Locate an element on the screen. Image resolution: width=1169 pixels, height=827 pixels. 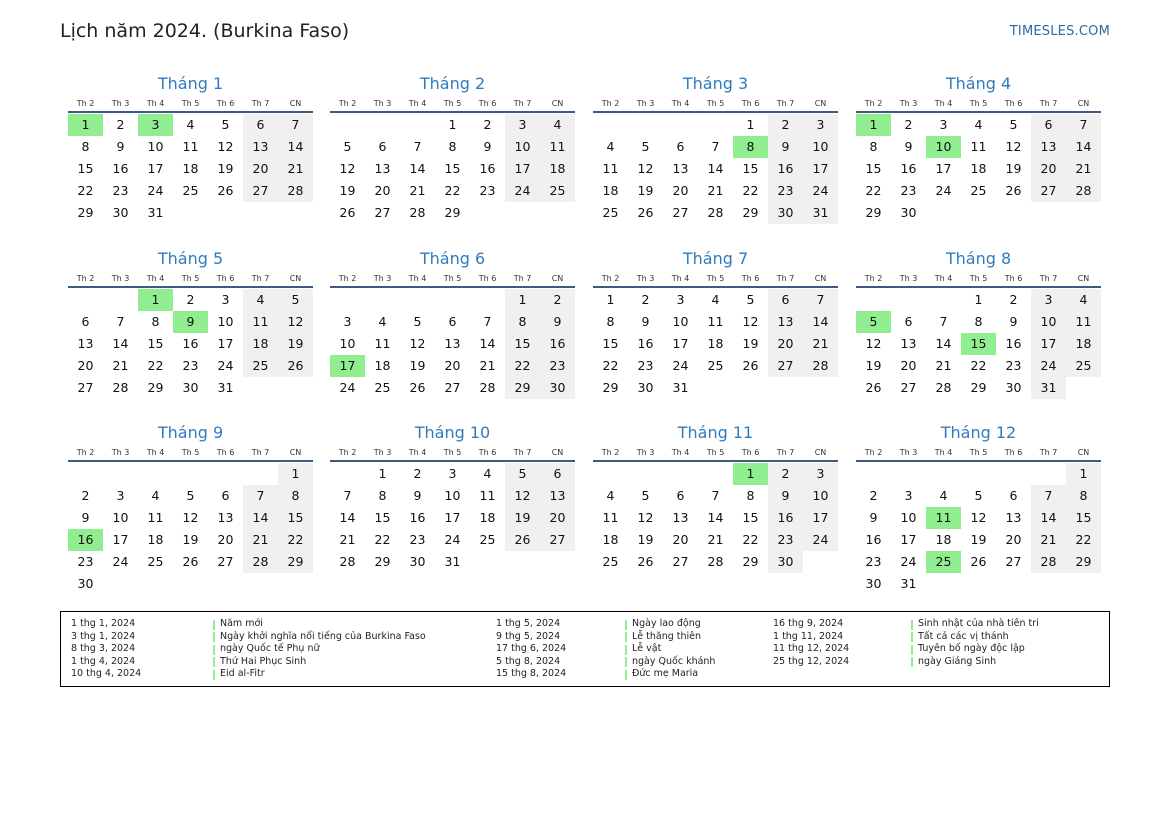
day-cell: 26 is located at coordinates (645, 561).